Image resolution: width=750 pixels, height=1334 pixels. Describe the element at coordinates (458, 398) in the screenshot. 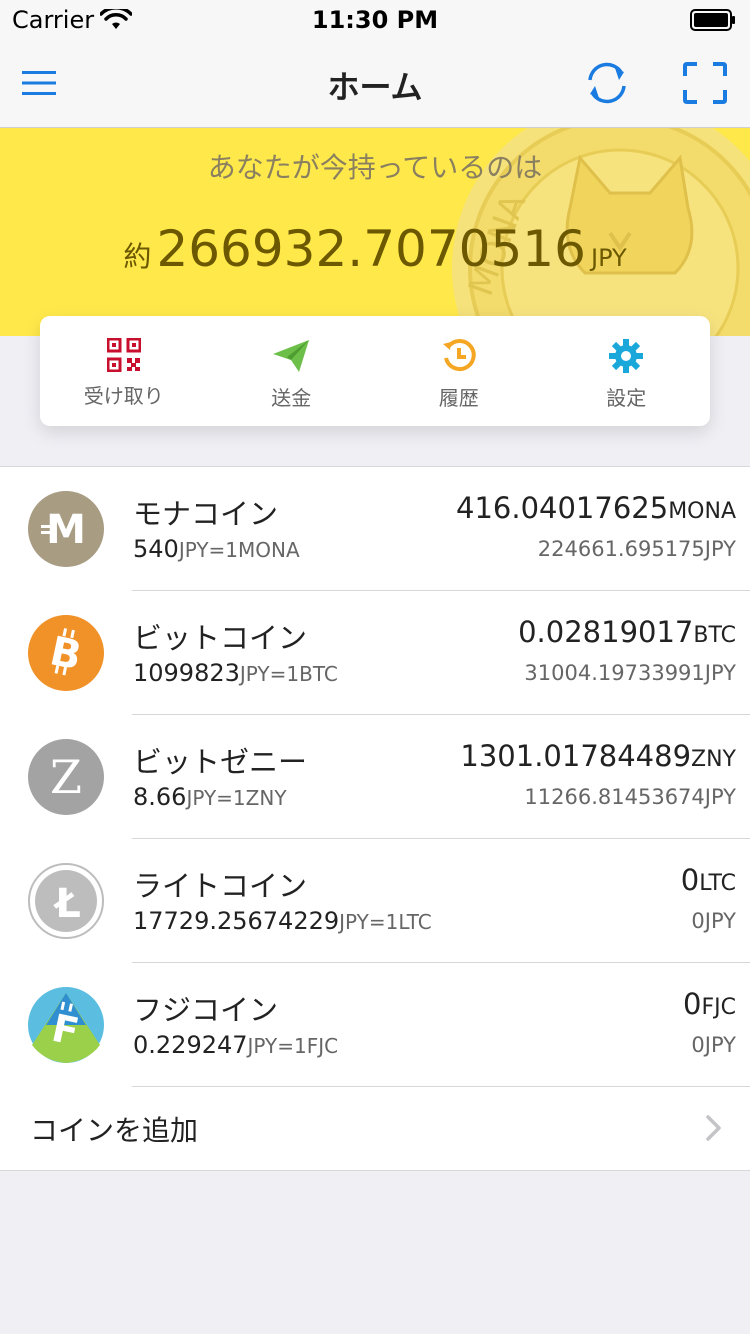

I see `history-label: 履歴` at that location.